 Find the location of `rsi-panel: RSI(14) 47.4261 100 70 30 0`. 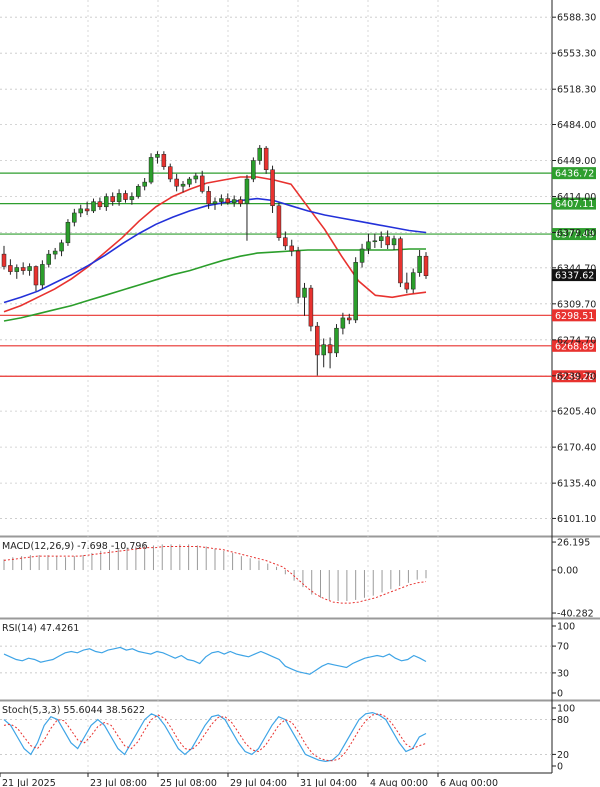

rsi-panel: RSI(14) 47.4261 100 70 30 0 is located at coordinates (287, 661).